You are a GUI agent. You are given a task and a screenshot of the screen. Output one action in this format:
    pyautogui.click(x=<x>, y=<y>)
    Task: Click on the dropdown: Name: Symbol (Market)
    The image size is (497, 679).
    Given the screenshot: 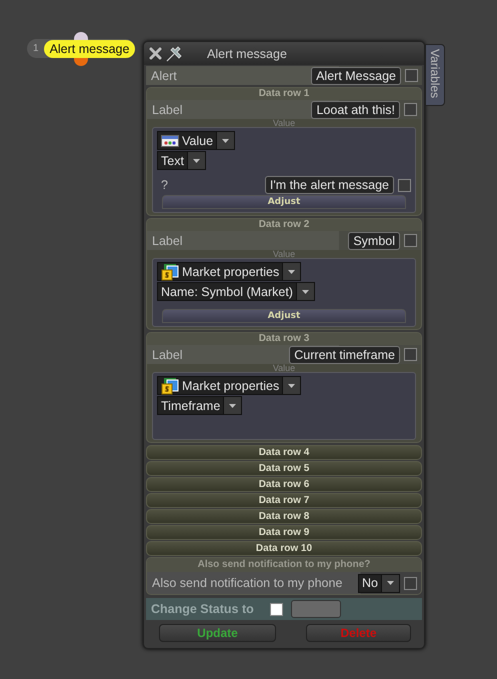 What is the action you would take?
    pyautogui.click(x=236, y=291)
    